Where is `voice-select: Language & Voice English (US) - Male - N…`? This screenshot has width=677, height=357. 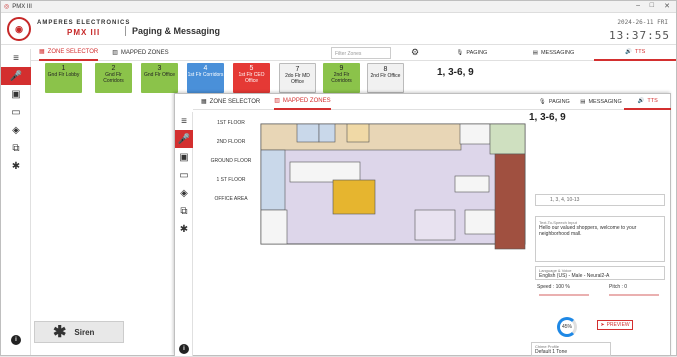
voice-select: Language & Voice English (US) - Male - N… is located at coordinates (600, 273).